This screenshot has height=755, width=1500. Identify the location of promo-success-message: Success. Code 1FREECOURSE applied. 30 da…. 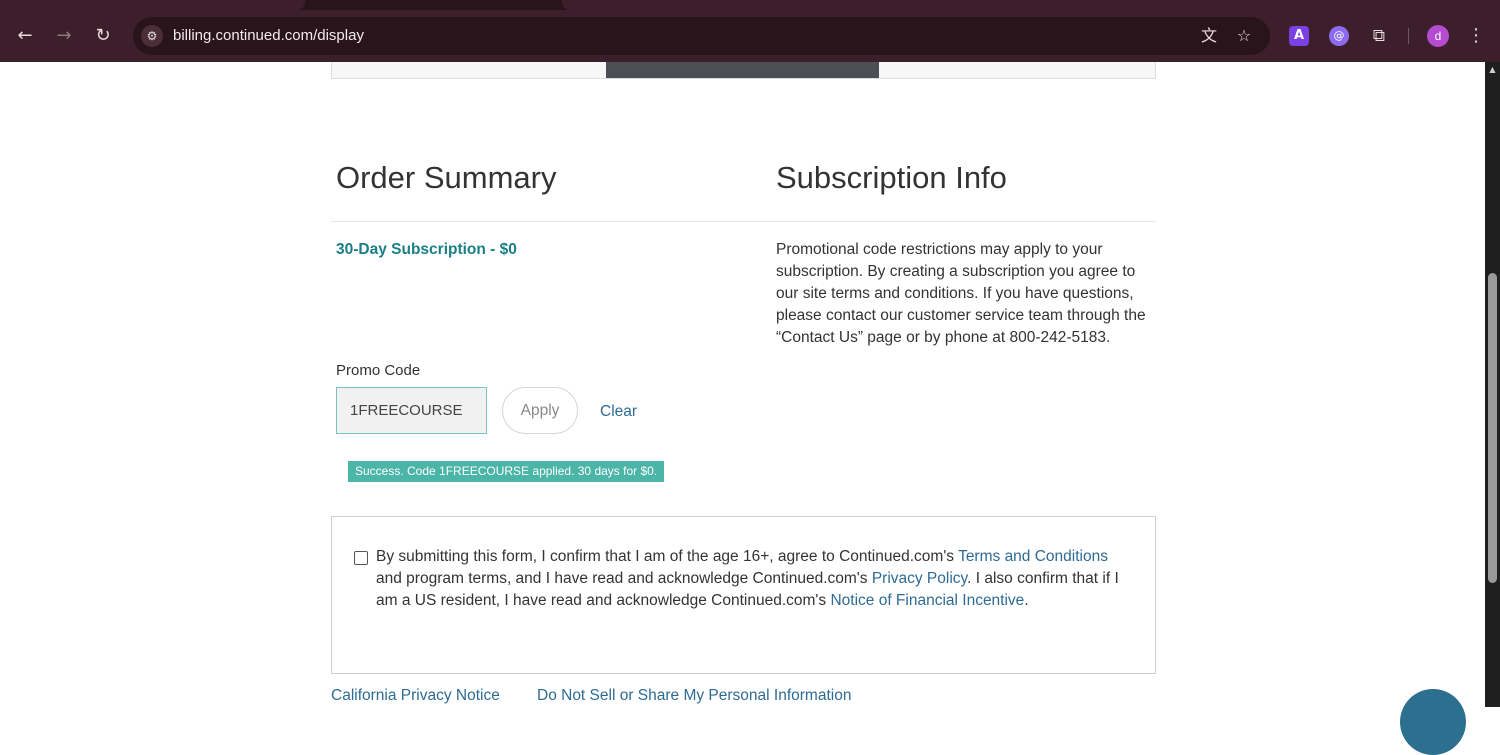
(506, 471).